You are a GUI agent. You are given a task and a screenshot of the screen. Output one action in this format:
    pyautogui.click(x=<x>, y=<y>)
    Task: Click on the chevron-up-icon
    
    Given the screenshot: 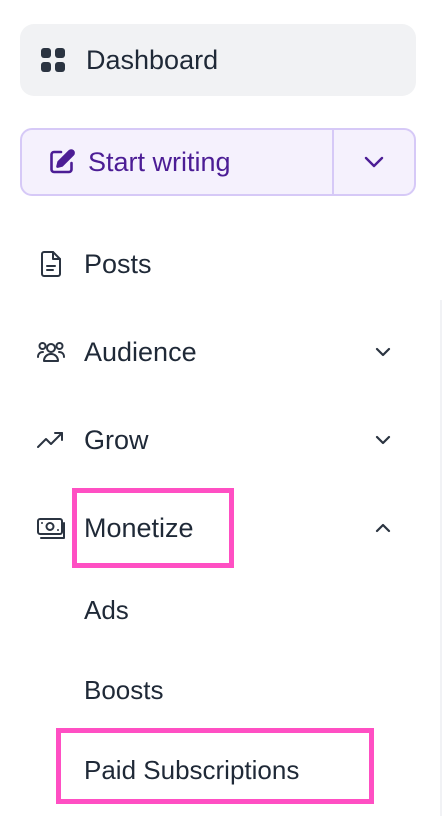 What is the action you would take?
    pyautogui.click(x=383, y=528)
    